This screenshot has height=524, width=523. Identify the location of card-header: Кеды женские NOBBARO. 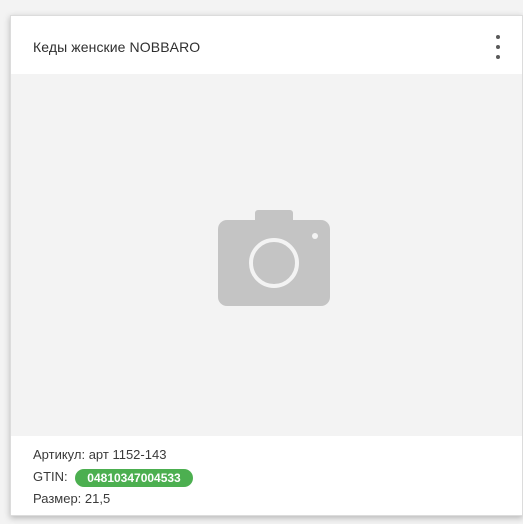
(266, 45).